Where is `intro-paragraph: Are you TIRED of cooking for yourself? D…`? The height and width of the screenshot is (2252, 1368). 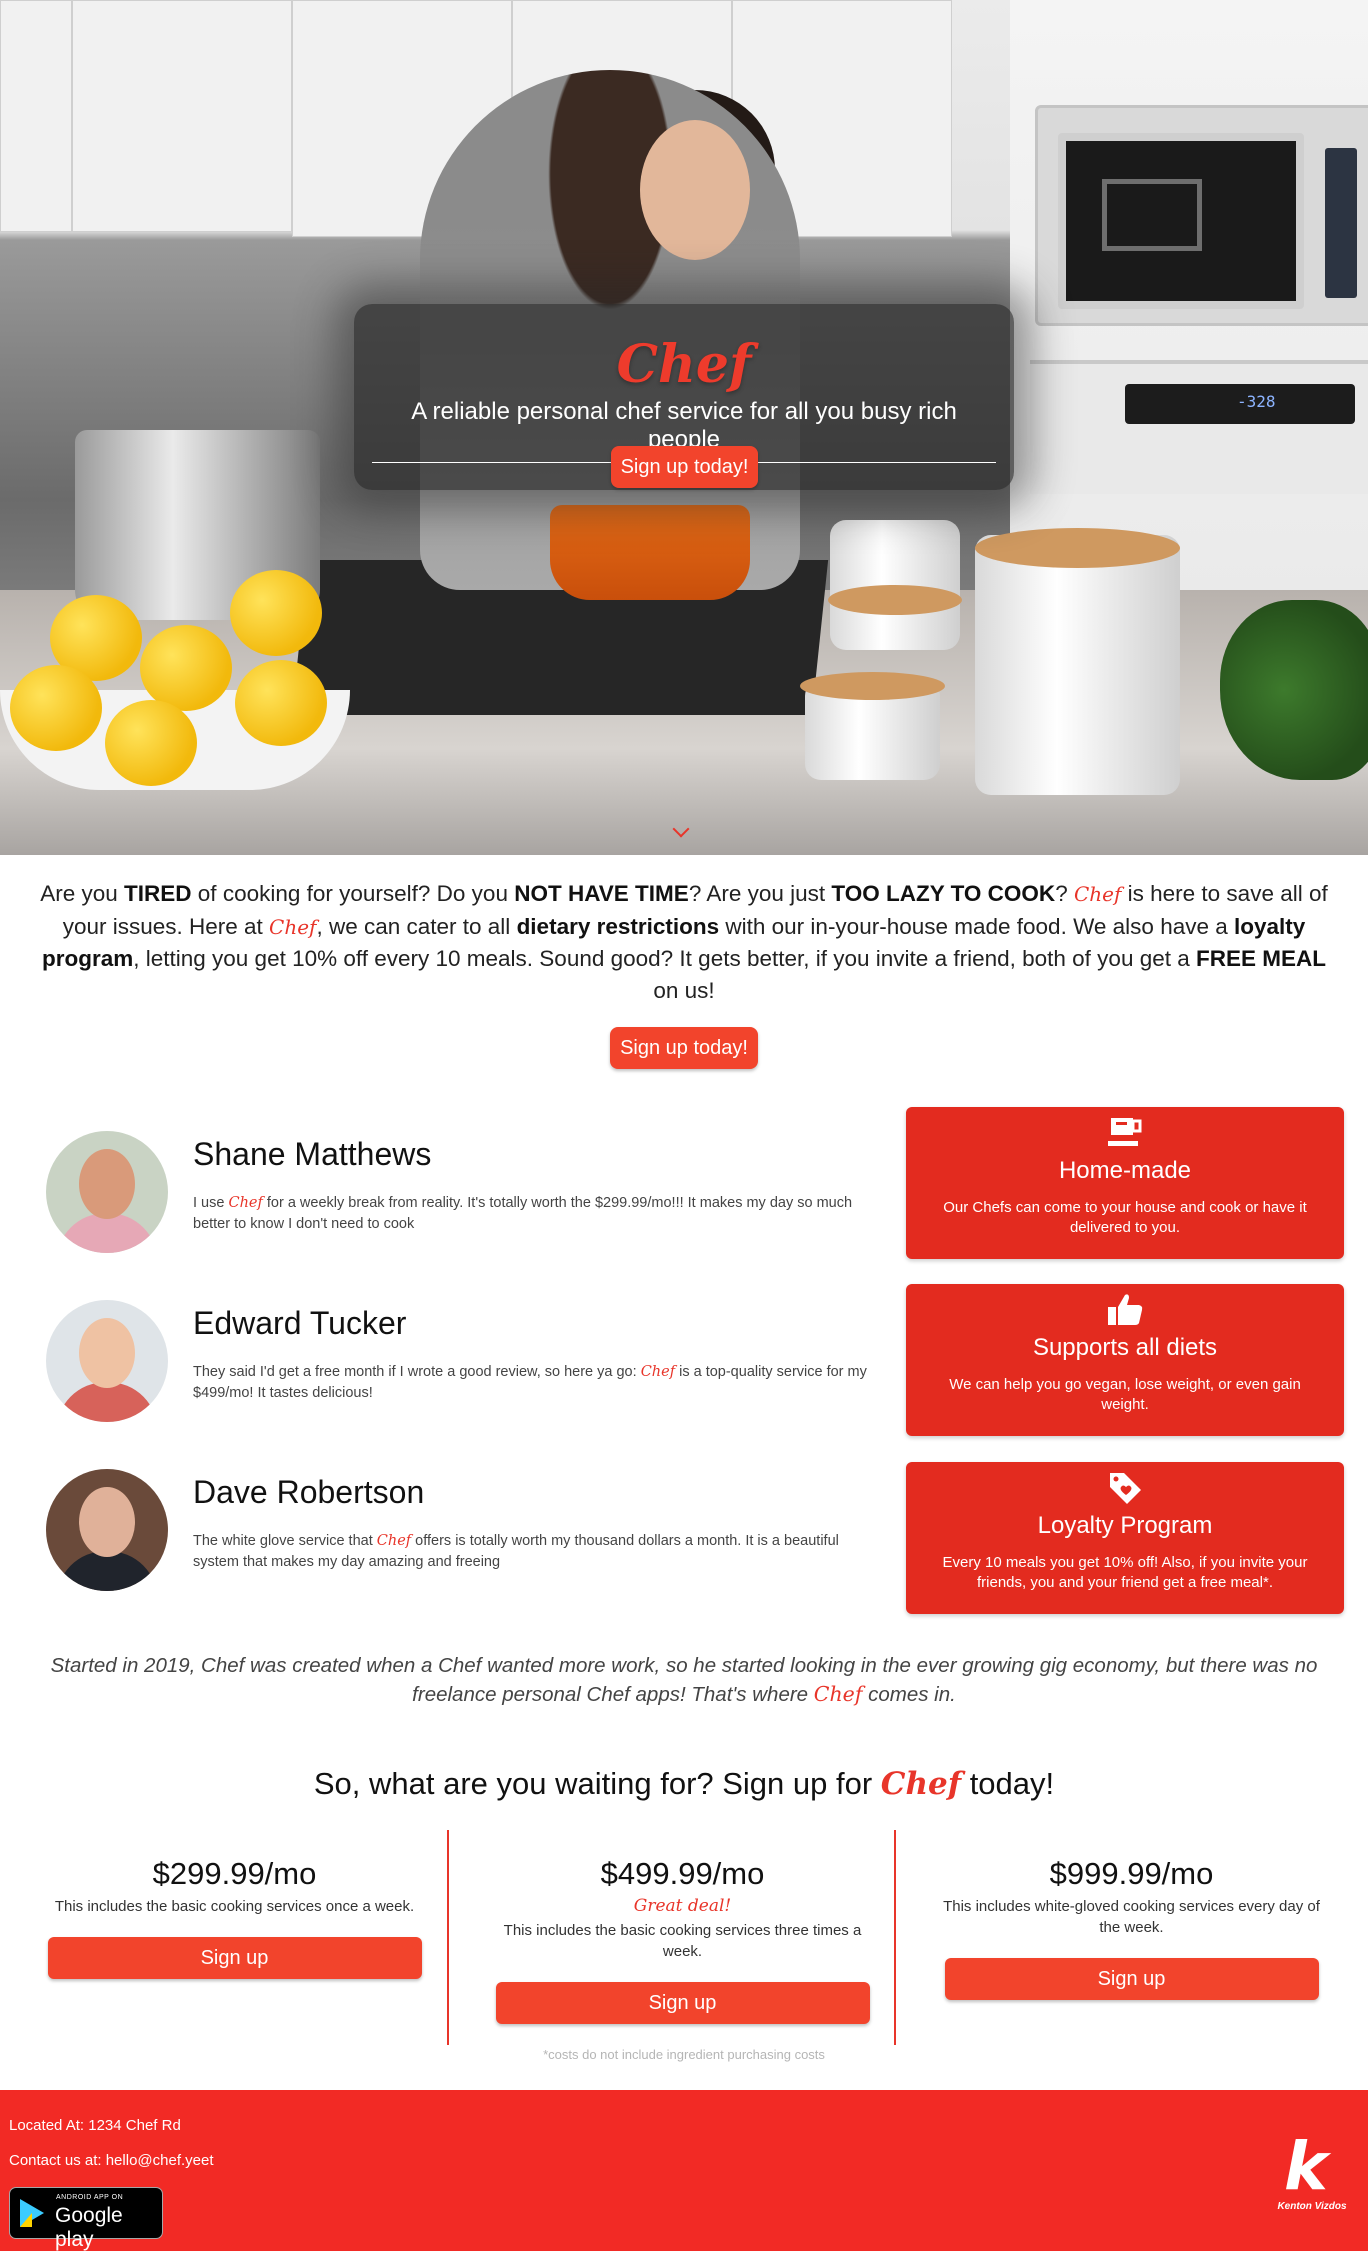 intro-paragraph: Are you TIRED of cooking for yourself? D… is located at coordinates (684, 942).